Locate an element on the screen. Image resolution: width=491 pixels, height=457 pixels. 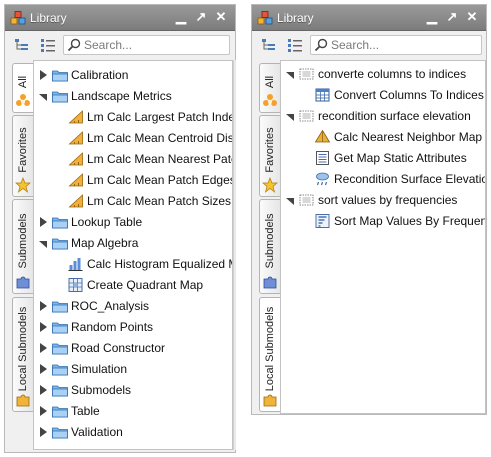
library-toolbar is located at coordinates (369, 45).